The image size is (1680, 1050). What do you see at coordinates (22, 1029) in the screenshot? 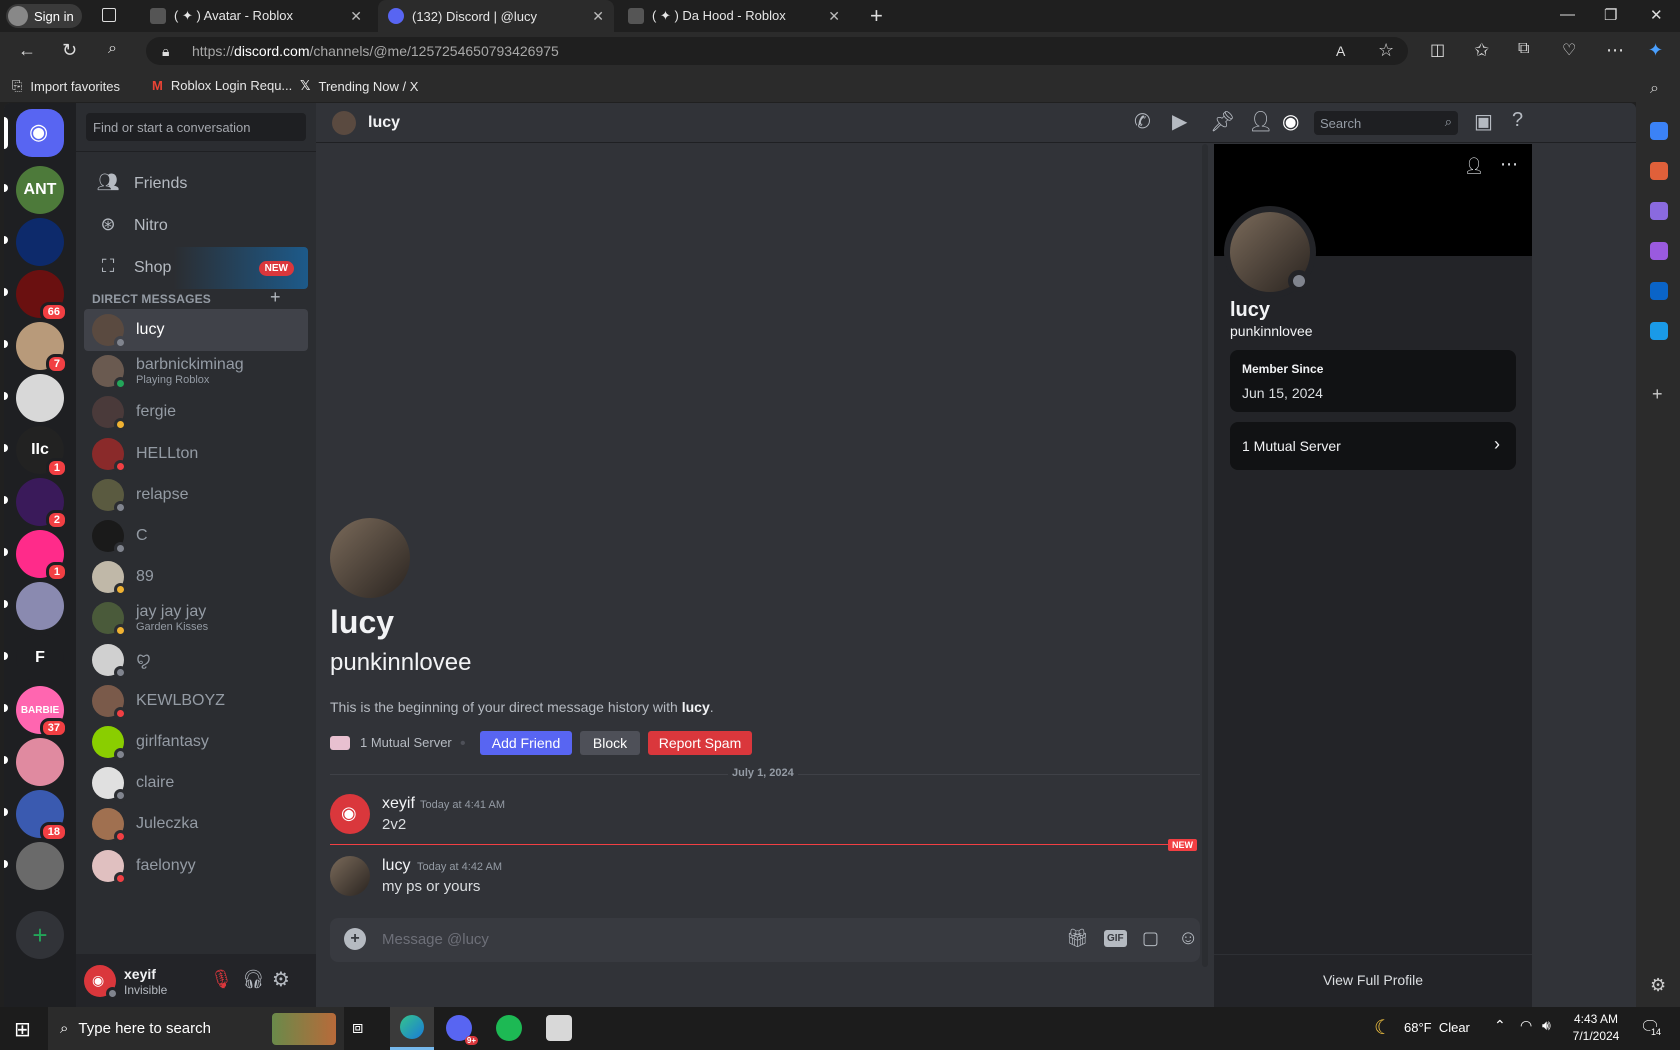
I see `windows-start-icon: ⊞` at bounding box center [22, 1029].